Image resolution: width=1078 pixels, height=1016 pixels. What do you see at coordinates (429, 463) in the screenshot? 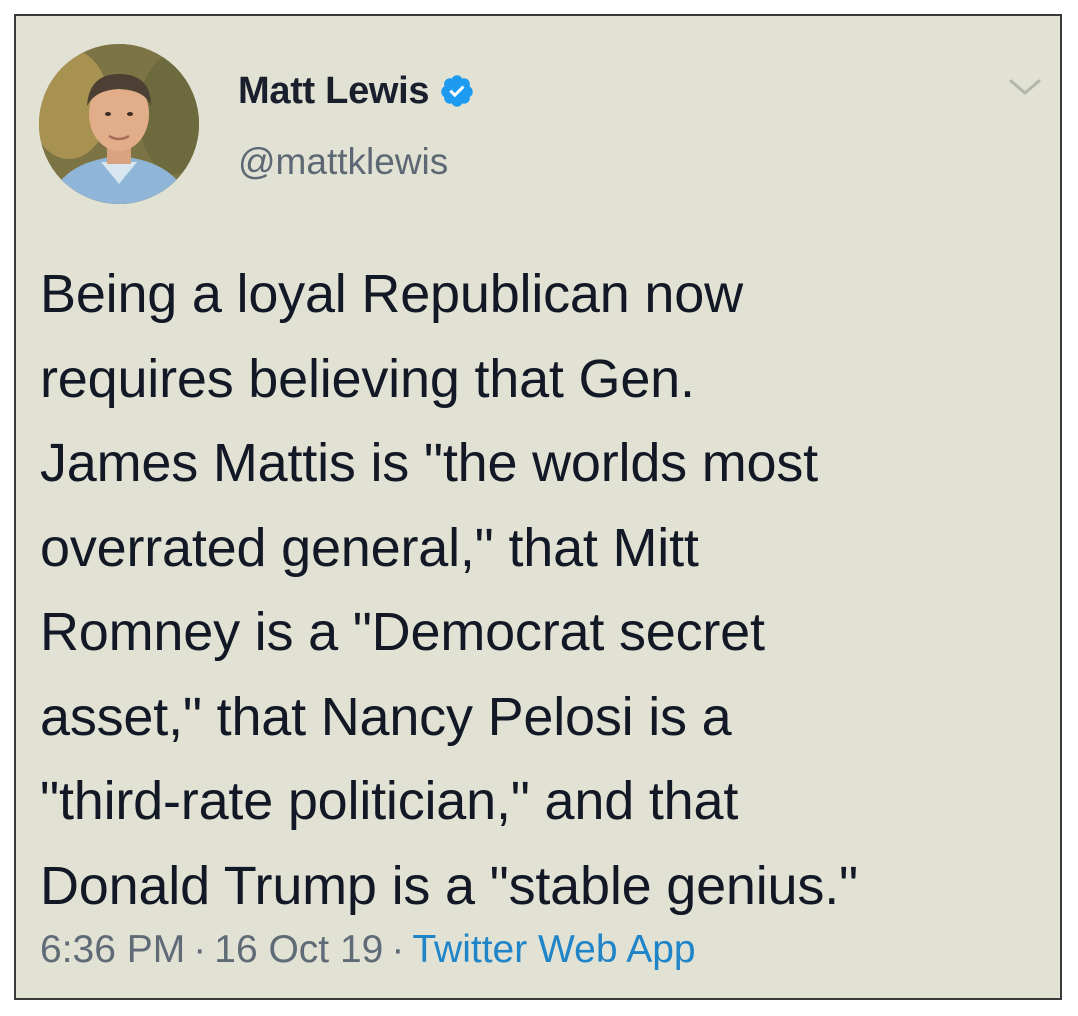
I see `tweet-text-line: James Mattis is "the worlds most` at bounding box center [429, 463].